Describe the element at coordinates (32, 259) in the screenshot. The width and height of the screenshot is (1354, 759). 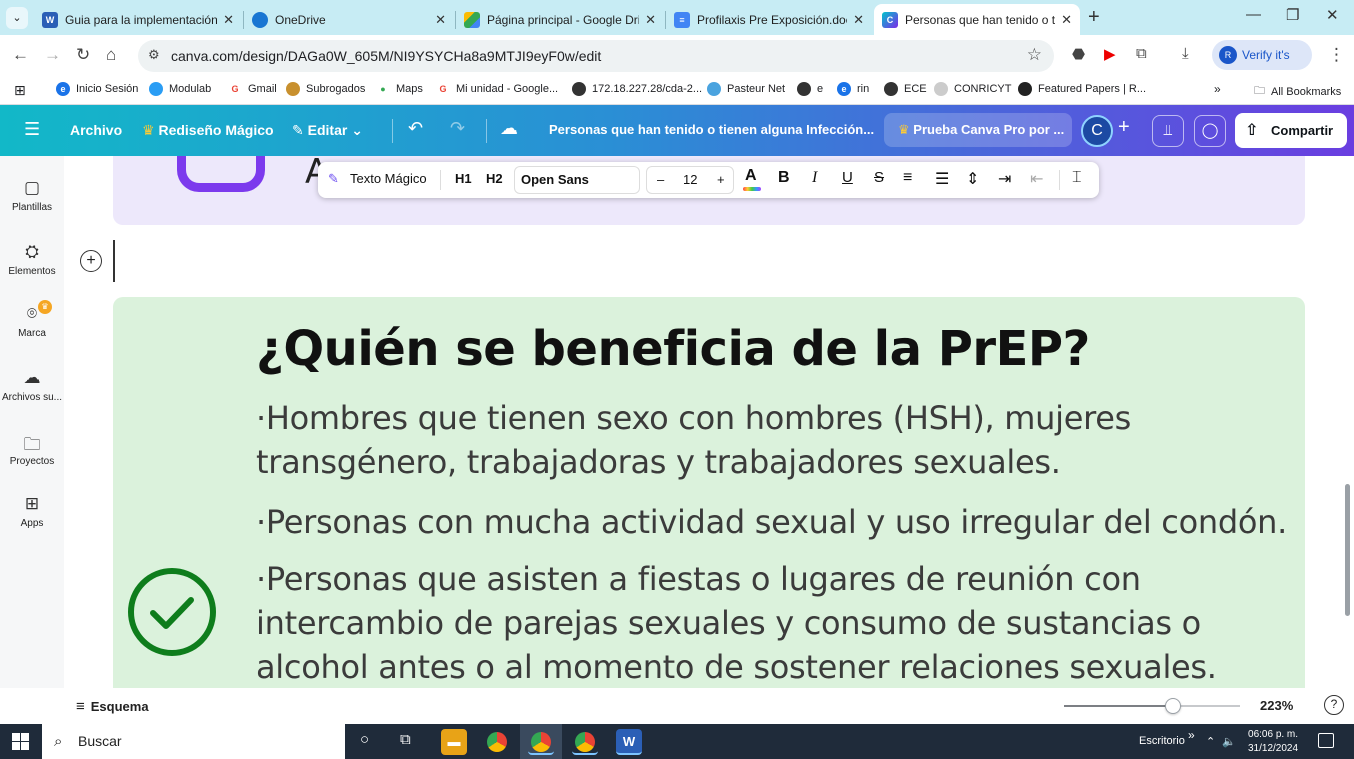
I see `sidebar-item-elements: ⛭ Elementos` at that location.